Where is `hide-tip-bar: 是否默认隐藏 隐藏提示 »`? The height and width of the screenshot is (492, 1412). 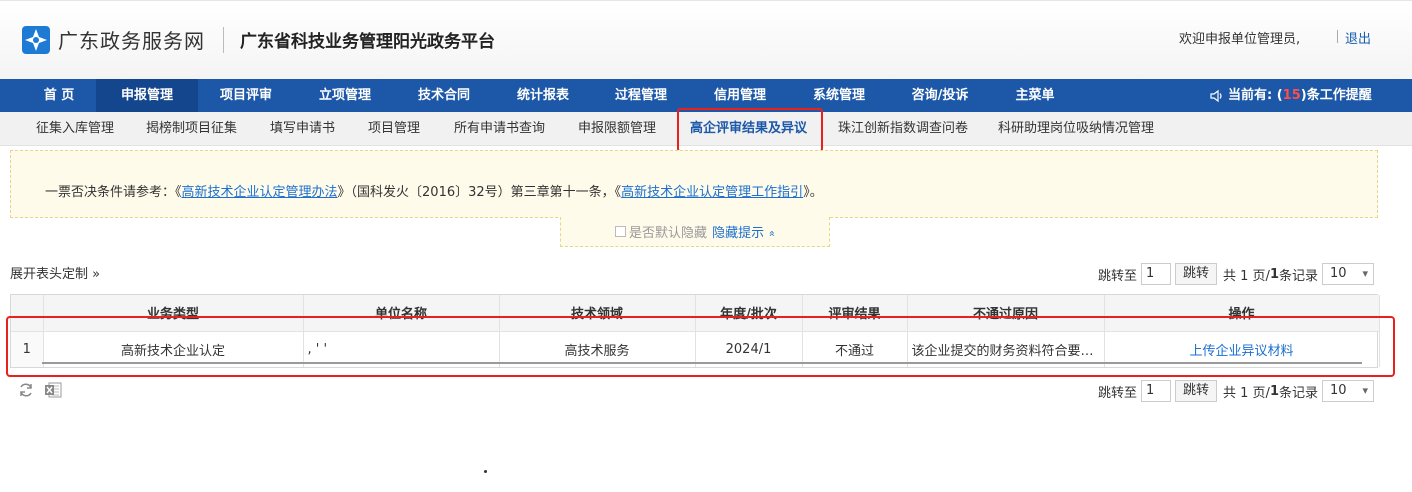 hide-tip-bar: 是否默认隐藏 隐藏提示 » is located at coordinates (695, 232).